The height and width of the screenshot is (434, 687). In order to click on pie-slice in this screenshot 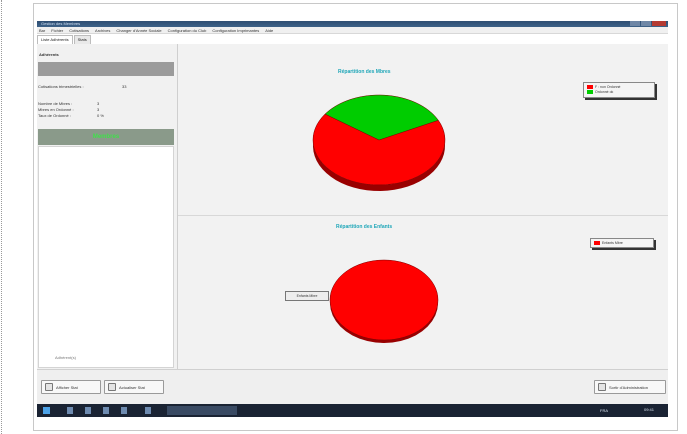, I will do `click(384, 300)`.